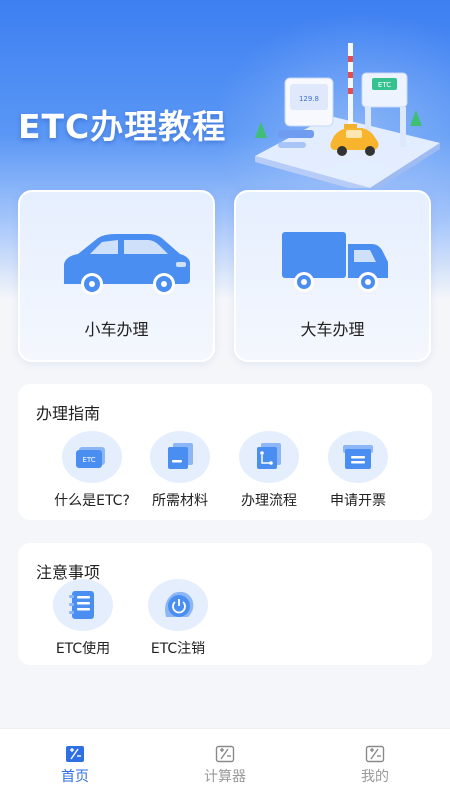 The image size is (450, 800). I want to click on tab-calculator-label: 计算器, so click(225, 777).